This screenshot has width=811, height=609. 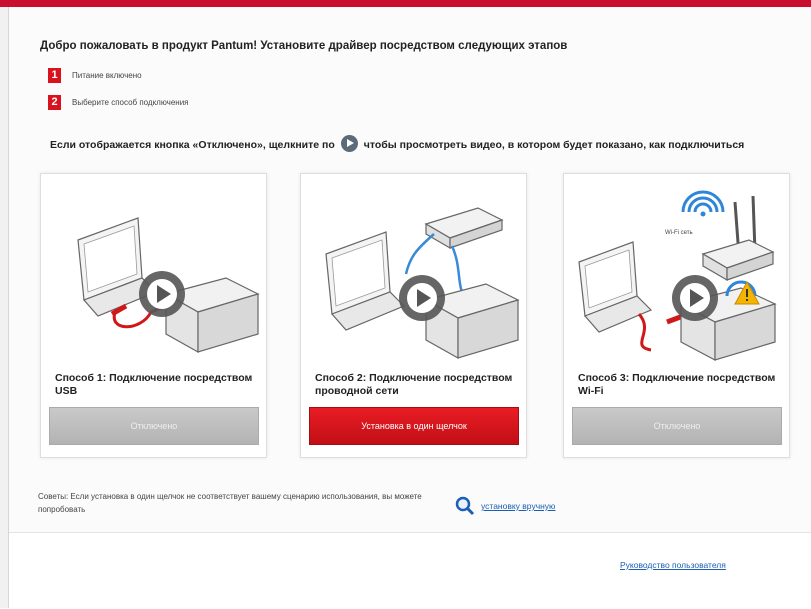 What do you see at coordinates (4, 307) in the screenshot?
I see `window-left-edge` at bounding box center [4, 307].